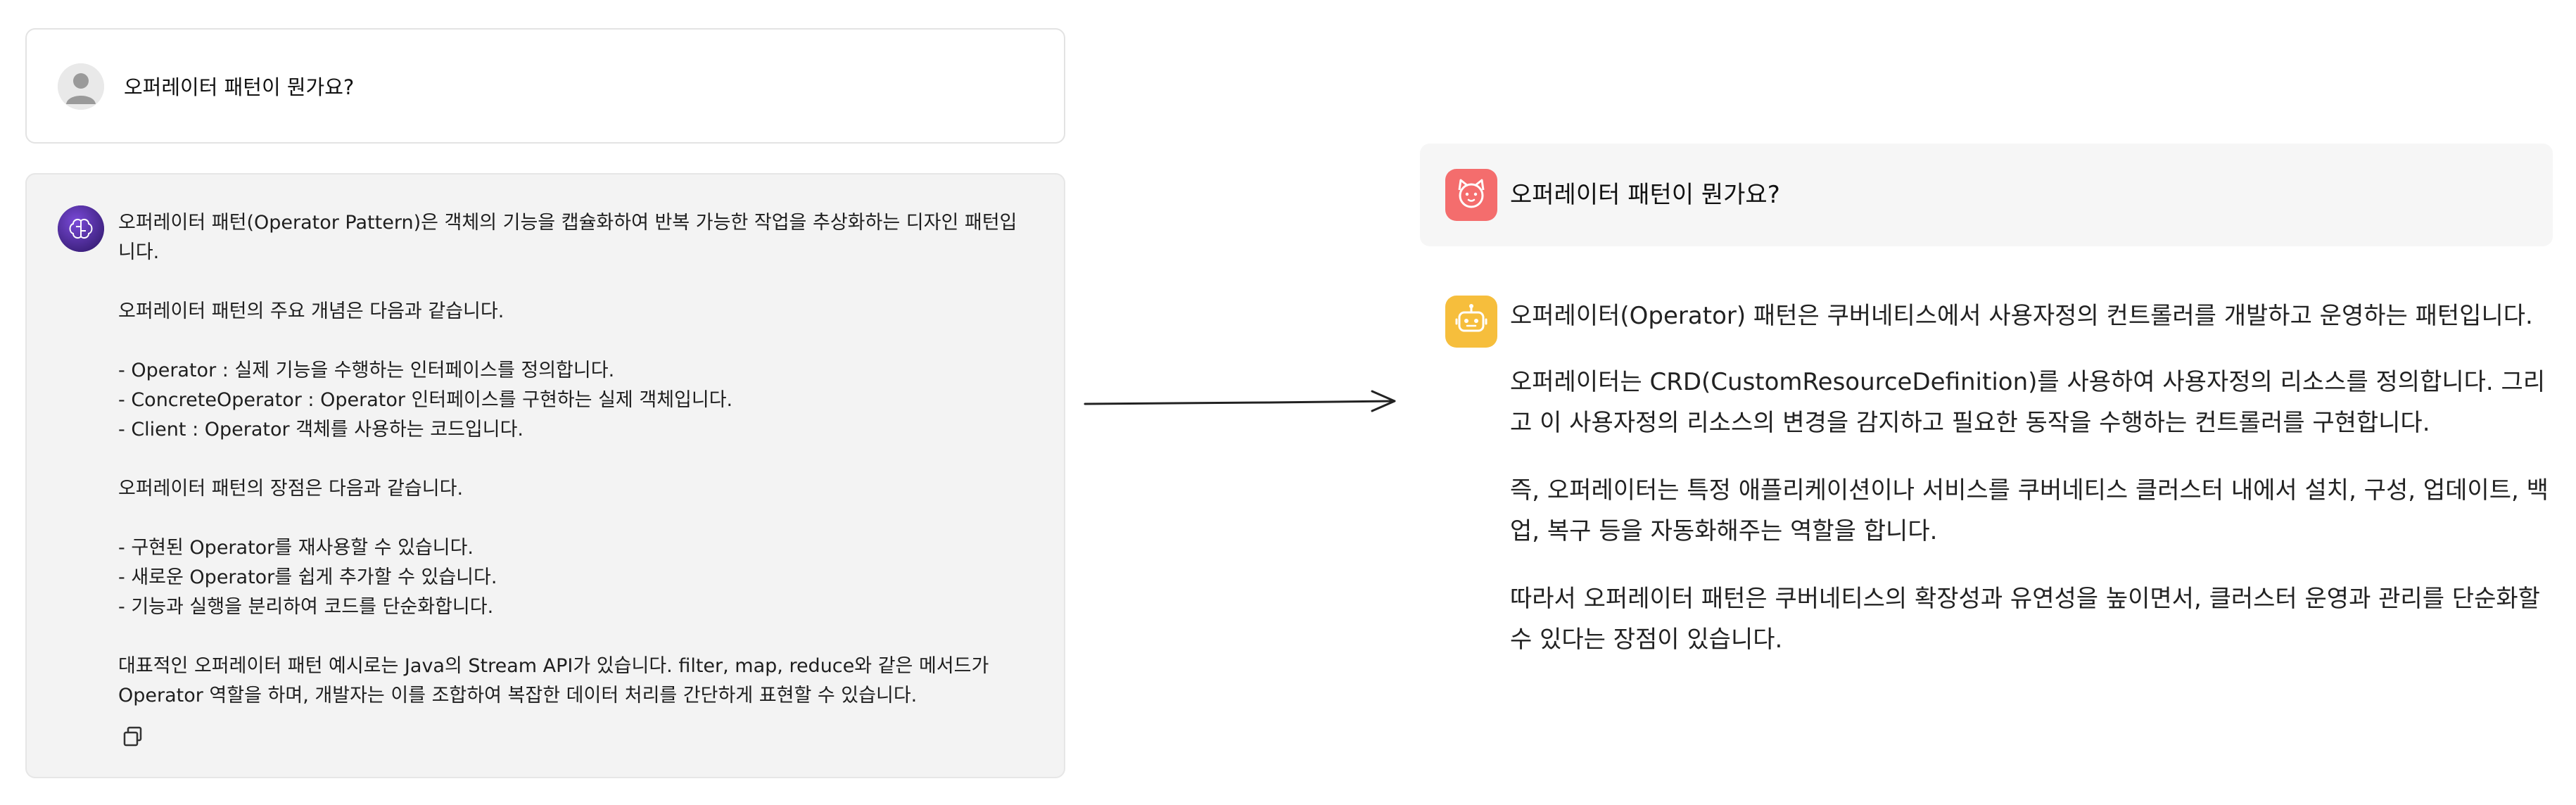 The width and height of the screenshot is (2576, 805). I want to click on answer-line: - 기능과 실행을 분리하여 코드를 단순화합니다., so click(306, 607).